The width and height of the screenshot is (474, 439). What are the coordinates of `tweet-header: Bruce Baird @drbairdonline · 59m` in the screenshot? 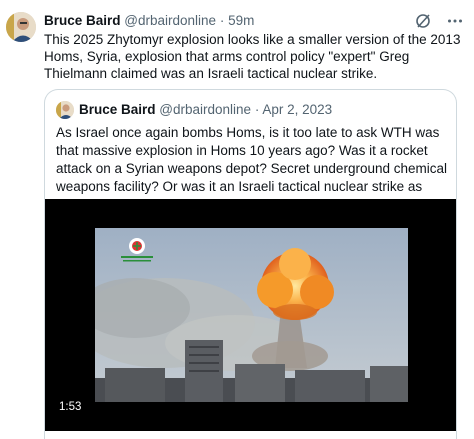 It's located at (149, 21).